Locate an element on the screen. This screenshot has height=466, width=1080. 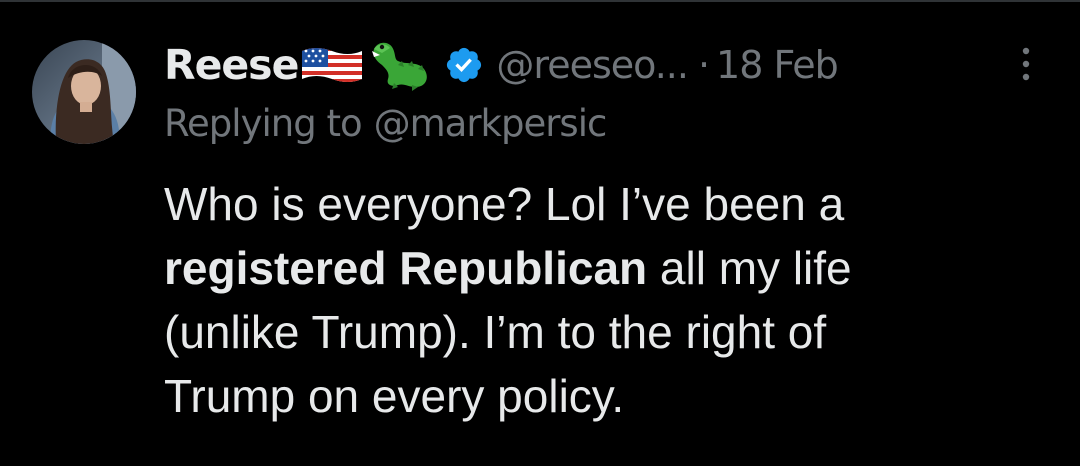
avatar is located at coordinates (84, 92).